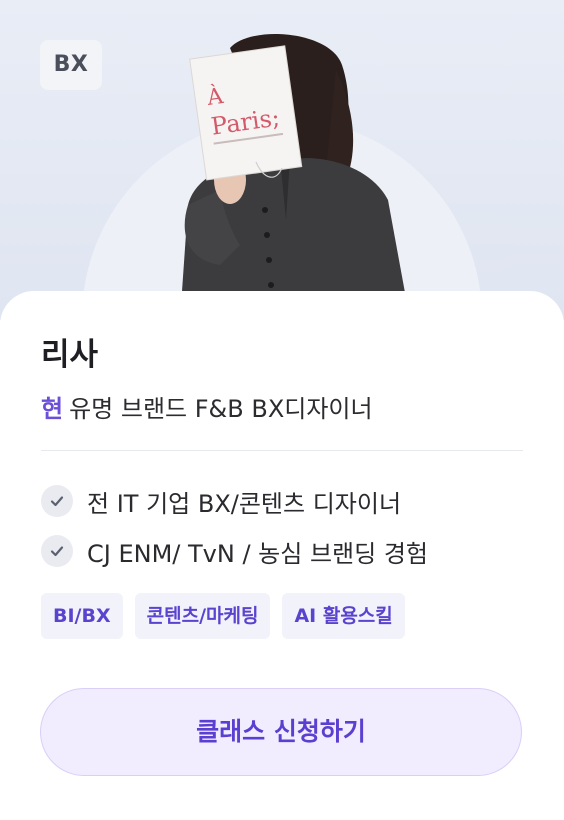 This screenshot has height=820, width=564. Describe the element at coordinates (257, 553) in the screenshot. I see `career-item-label: CJ ENM/ TvN / 농심 브랜딩 경험` at that location.